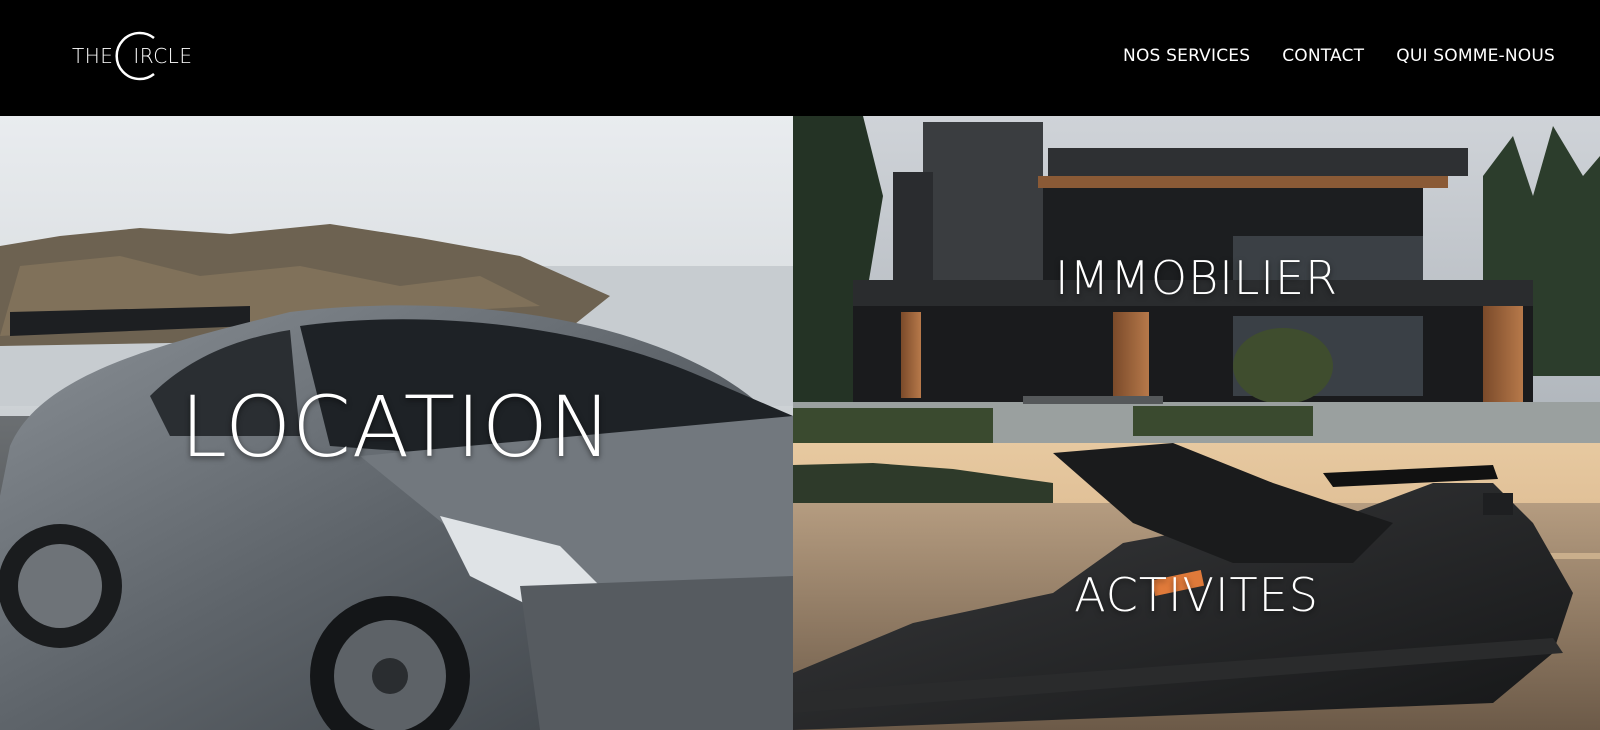 The image size is (1600, 730). I want to click on logo-text-ircle: IRCLE, so click(163, 56).